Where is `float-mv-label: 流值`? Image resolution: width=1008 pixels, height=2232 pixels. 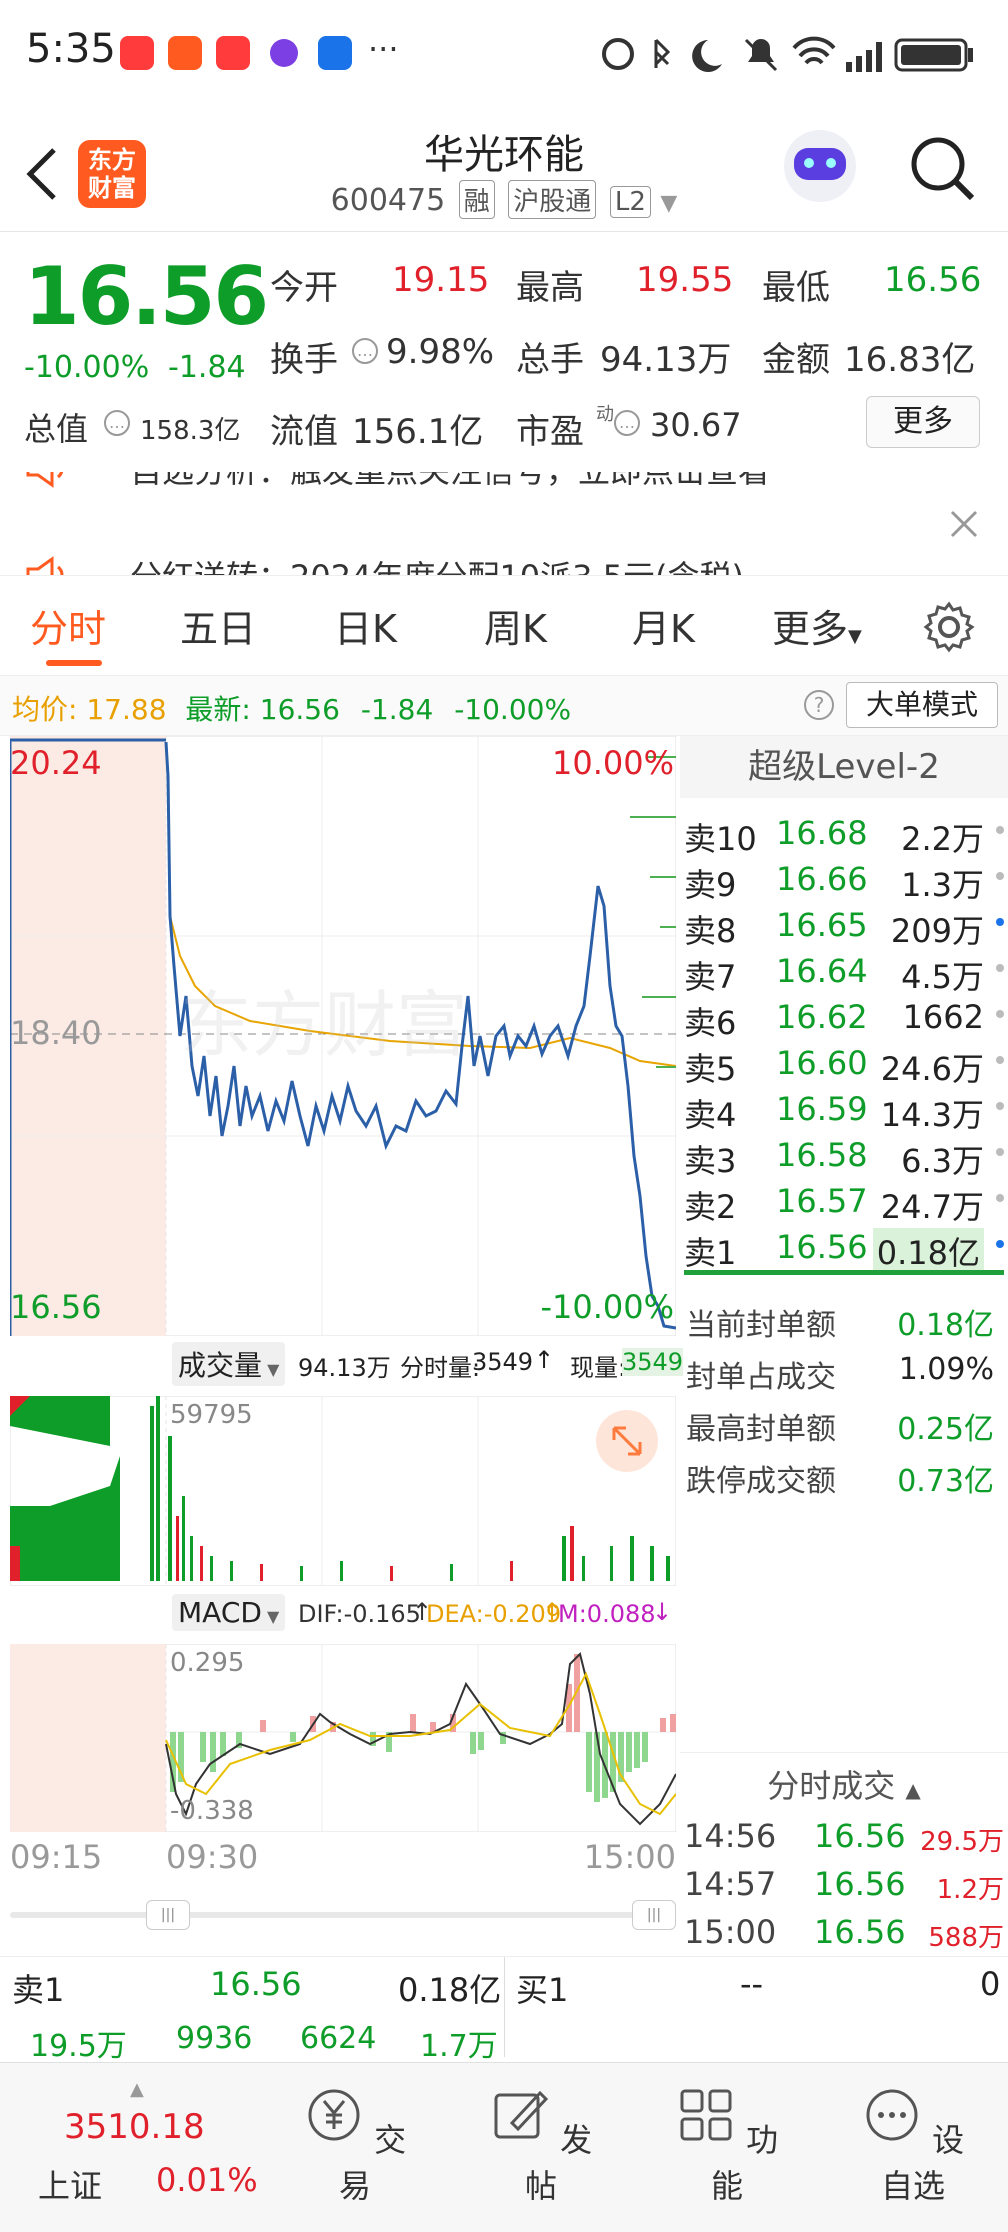 float-mv-label: 流值 is located at coordinates (304, 432).